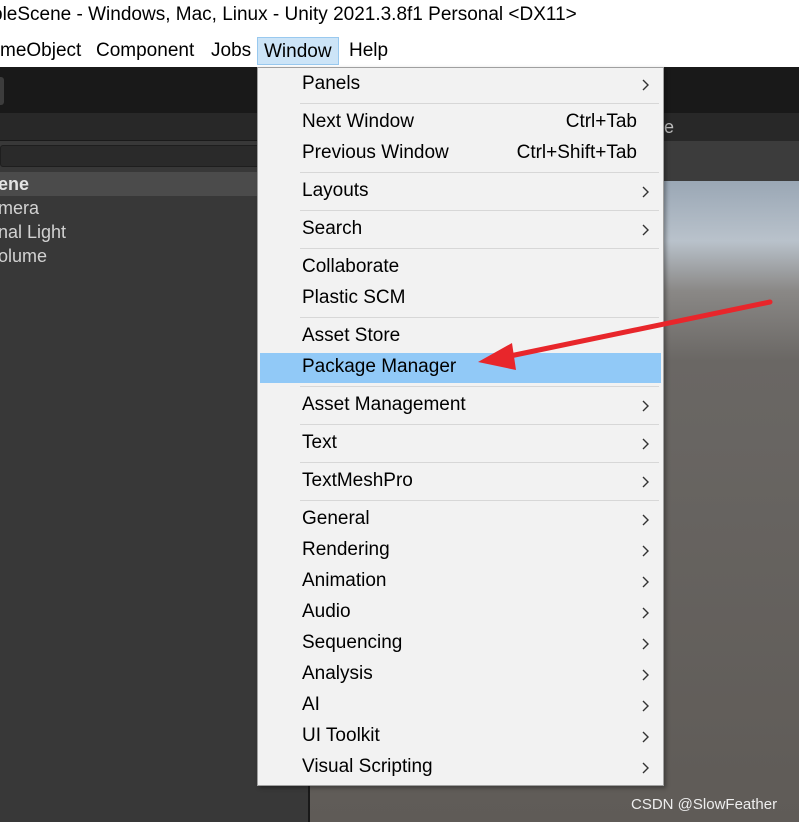 Image resolution: width=799 pixels, height=822 pixels. What do you see at coordinates (351, 266) in the screenshot?
I see `menu-item-label: Collaborate` at bounding box center [351, 266].